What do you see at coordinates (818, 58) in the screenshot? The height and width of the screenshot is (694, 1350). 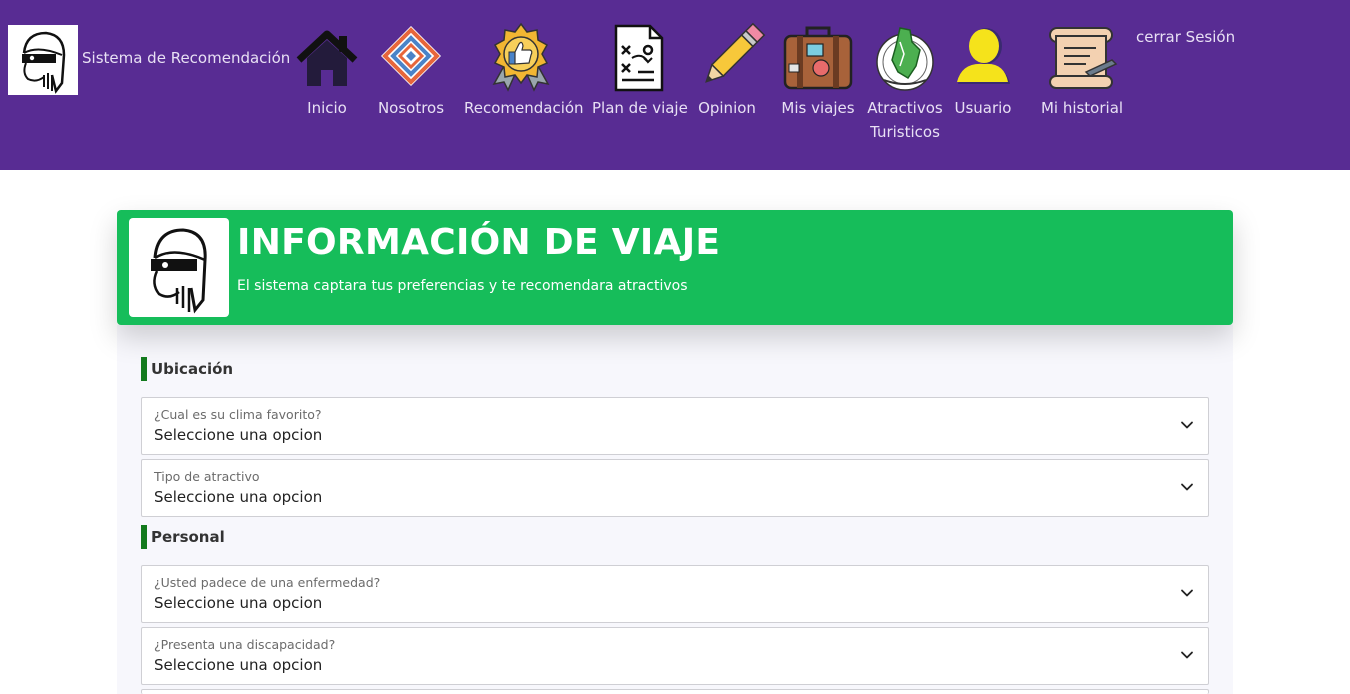 I see `suitcase-icon` at bounding box center [818, 58].